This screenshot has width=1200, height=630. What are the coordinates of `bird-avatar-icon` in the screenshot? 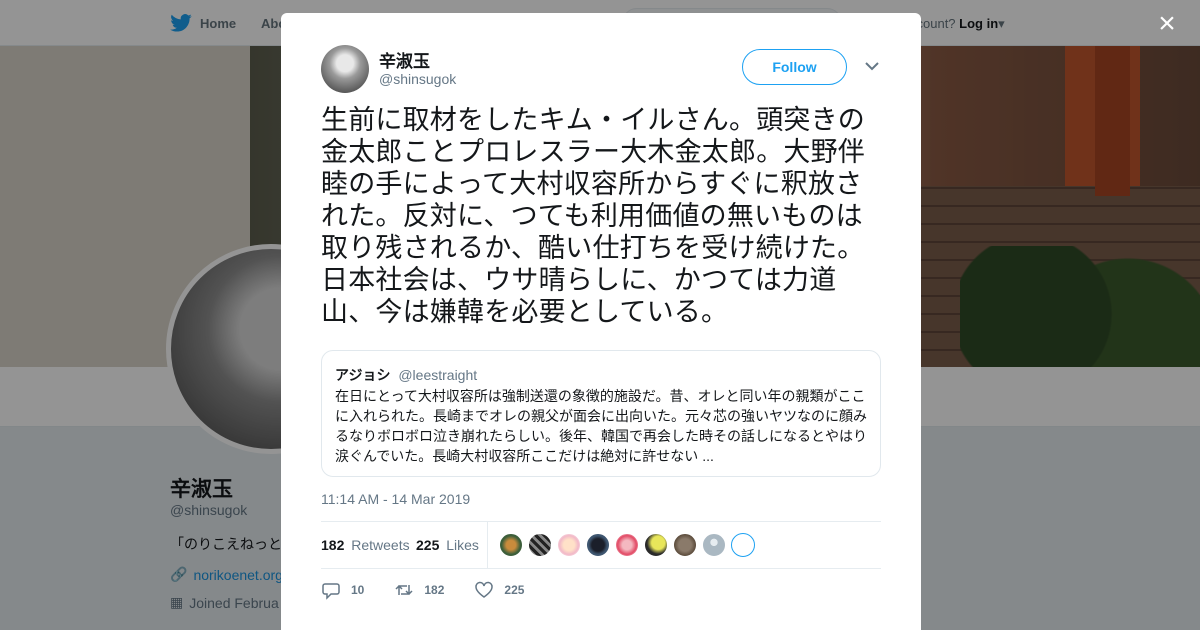 It's located at (743, 545).